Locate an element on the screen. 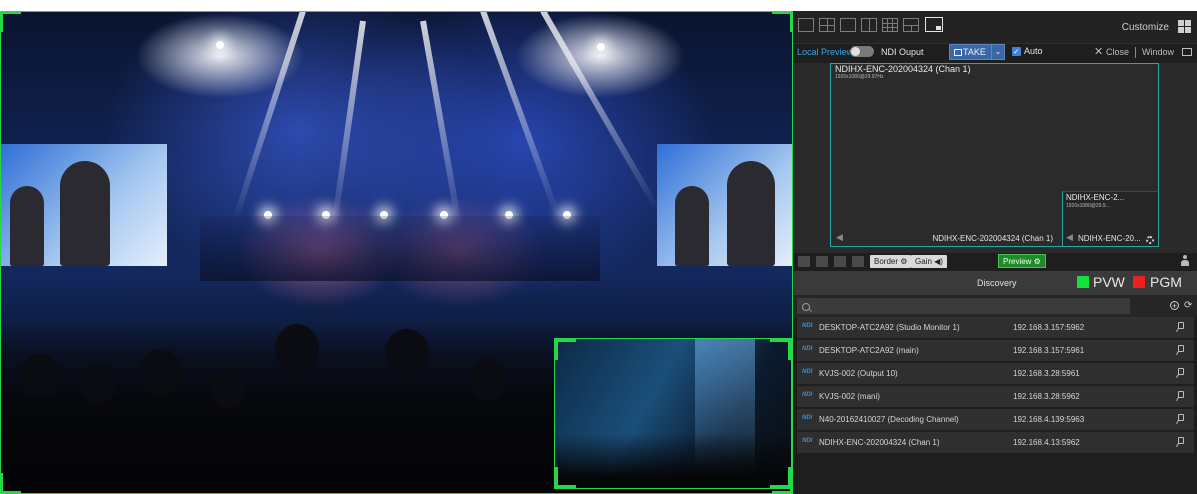 Image resolution: width=1197 pixels, height=494 pixels. take-label: TAKE is located at coordinates (974, 52).